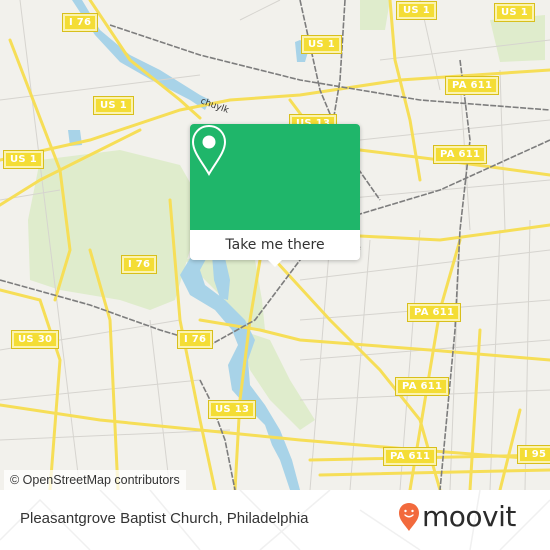  Describe the element at coordinates (209, 150) in the screenshot. I see `location-pin-icon` at that location.